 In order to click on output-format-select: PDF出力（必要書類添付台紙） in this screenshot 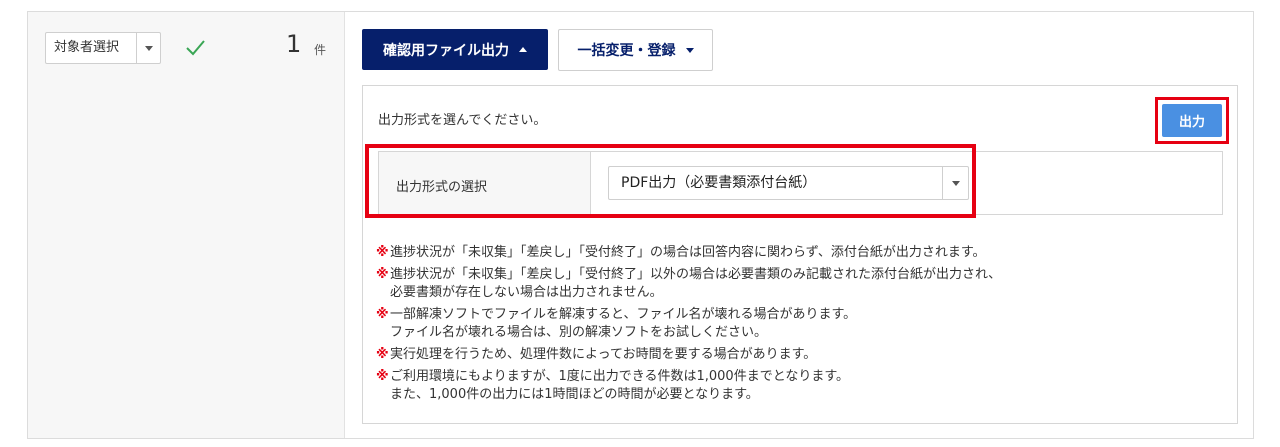, I will do `click(788, 183)`.